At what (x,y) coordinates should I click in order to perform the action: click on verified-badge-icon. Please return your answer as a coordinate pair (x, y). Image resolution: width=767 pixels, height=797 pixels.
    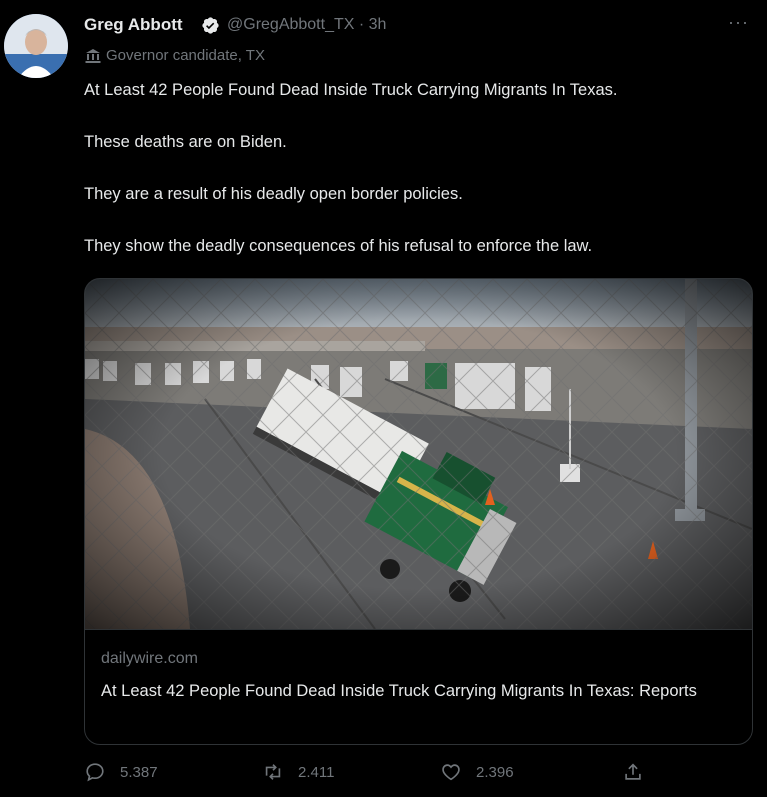
    Looking at the image, I should click on (210, 25).